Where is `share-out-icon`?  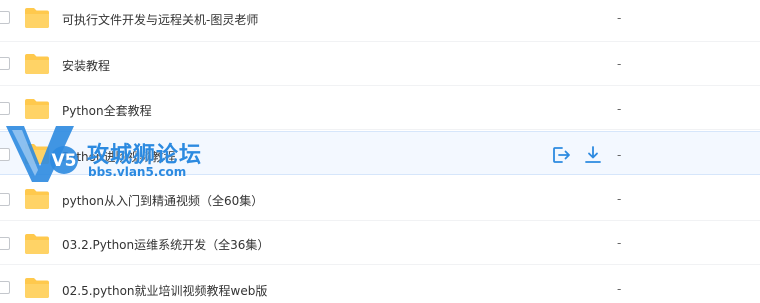
share-out-icon is located at coordinates (561, 155).